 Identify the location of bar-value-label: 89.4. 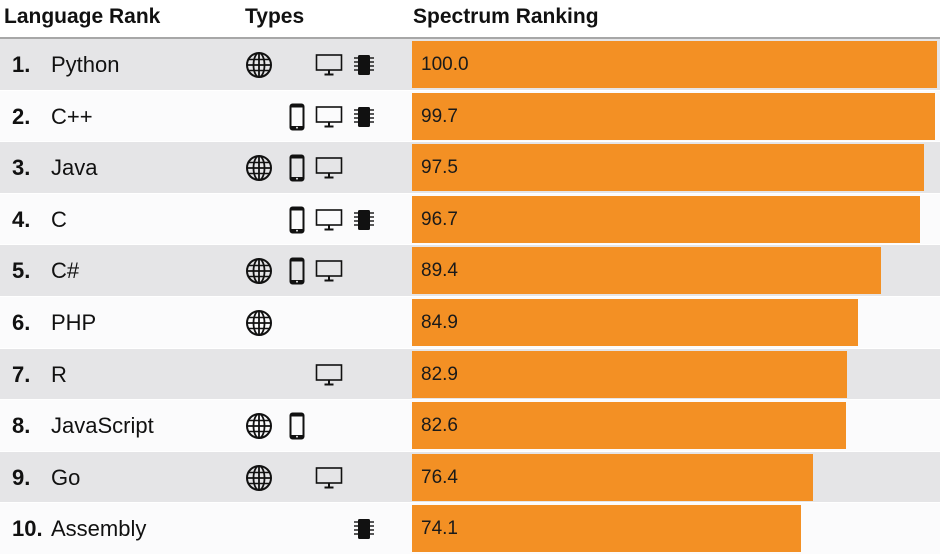
(439, 271).